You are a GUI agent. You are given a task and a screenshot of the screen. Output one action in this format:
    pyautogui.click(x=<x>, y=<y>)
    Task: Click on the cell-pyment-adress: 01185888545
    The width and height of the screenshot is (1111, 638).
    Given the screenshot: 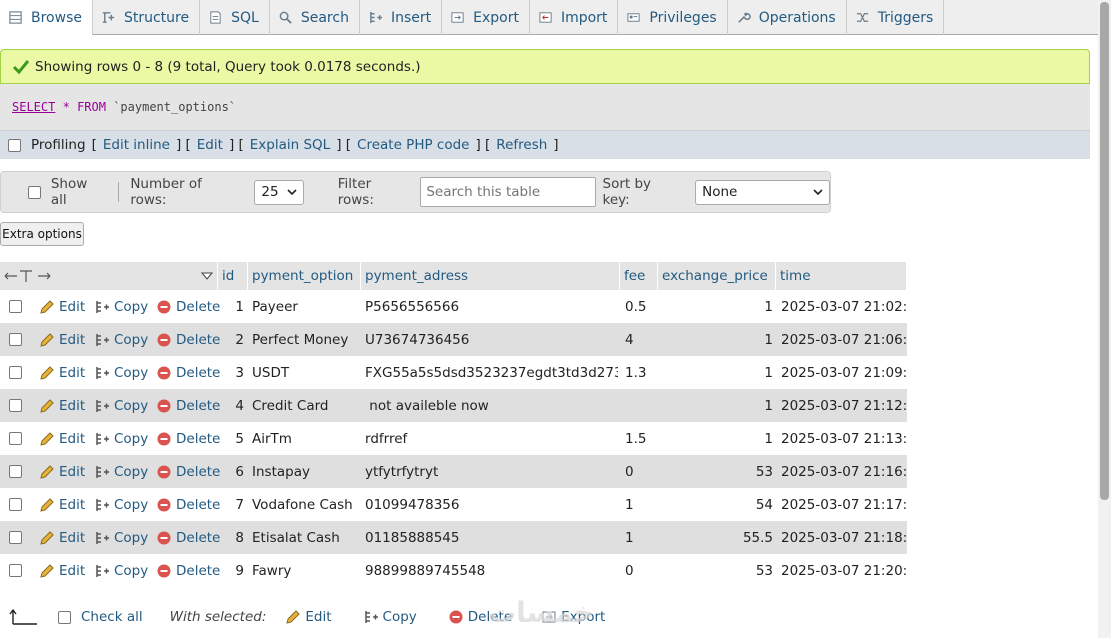 What is the action you would take?
    pyautogui.click(x=491, y=537)
    